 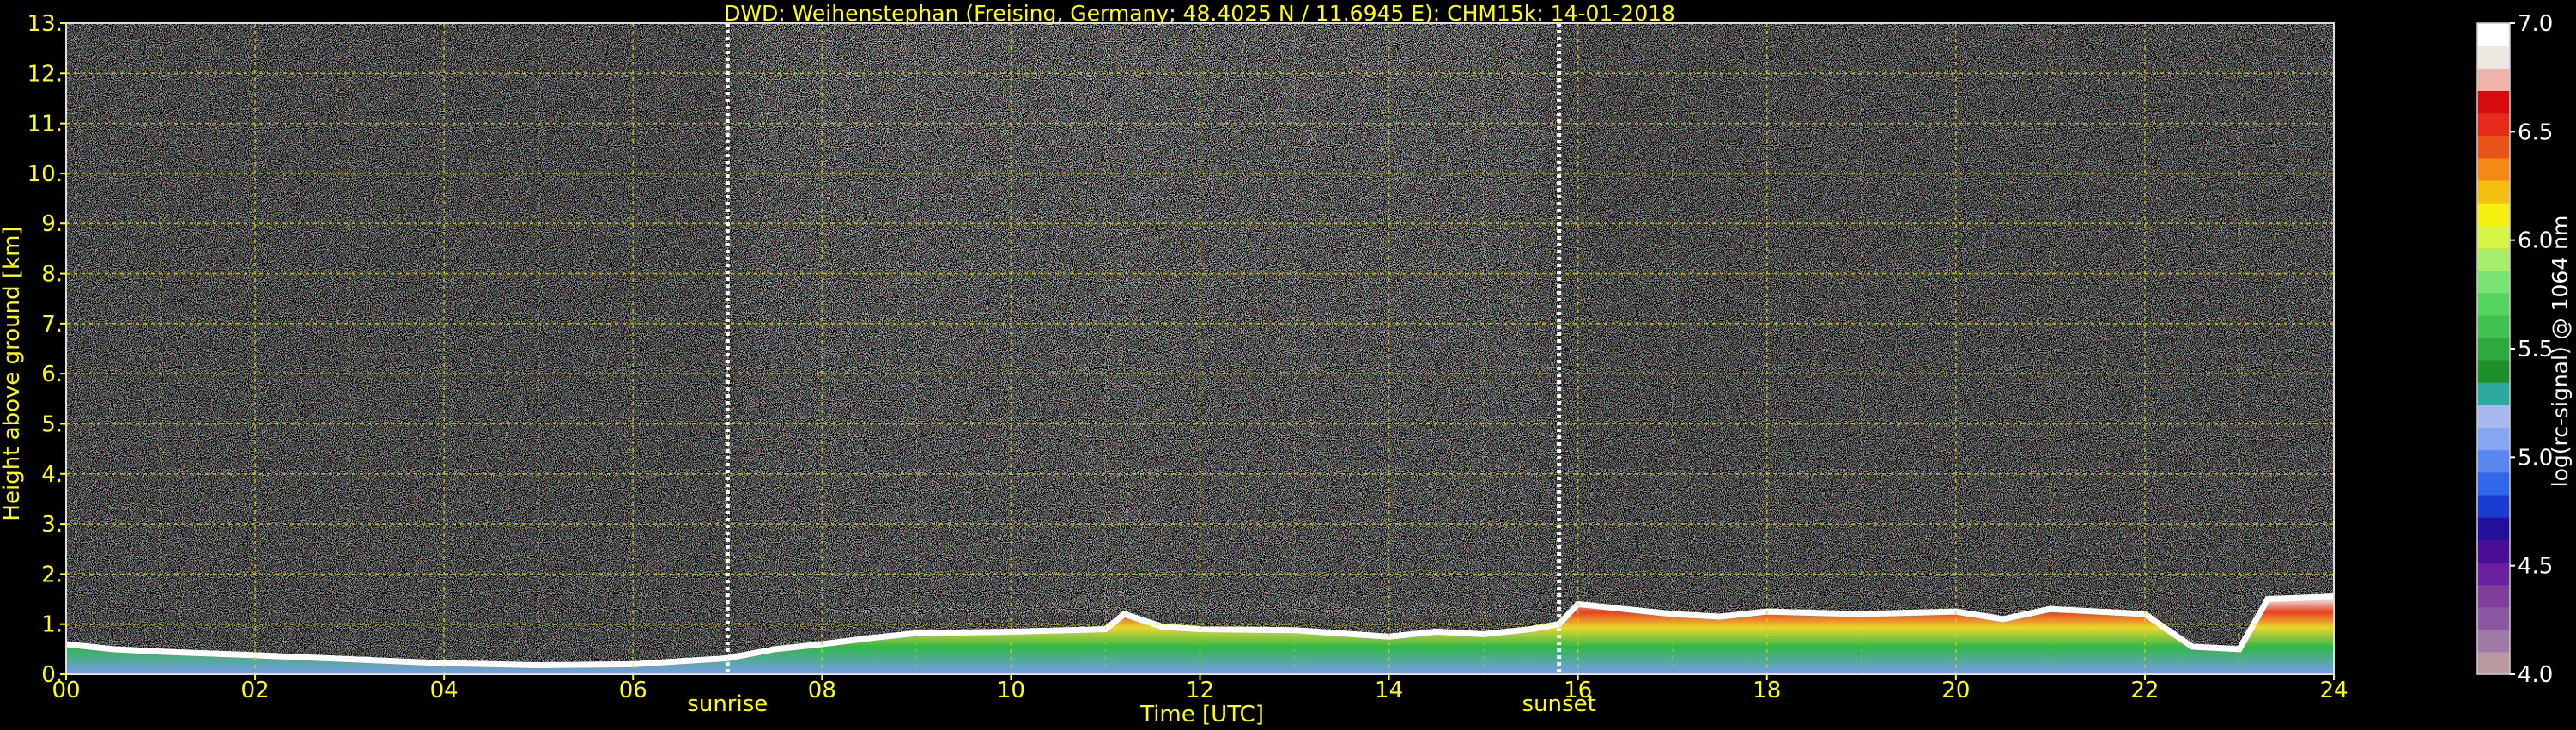 I want to click on y-tick-label: 7., so click(x=52, y=325).